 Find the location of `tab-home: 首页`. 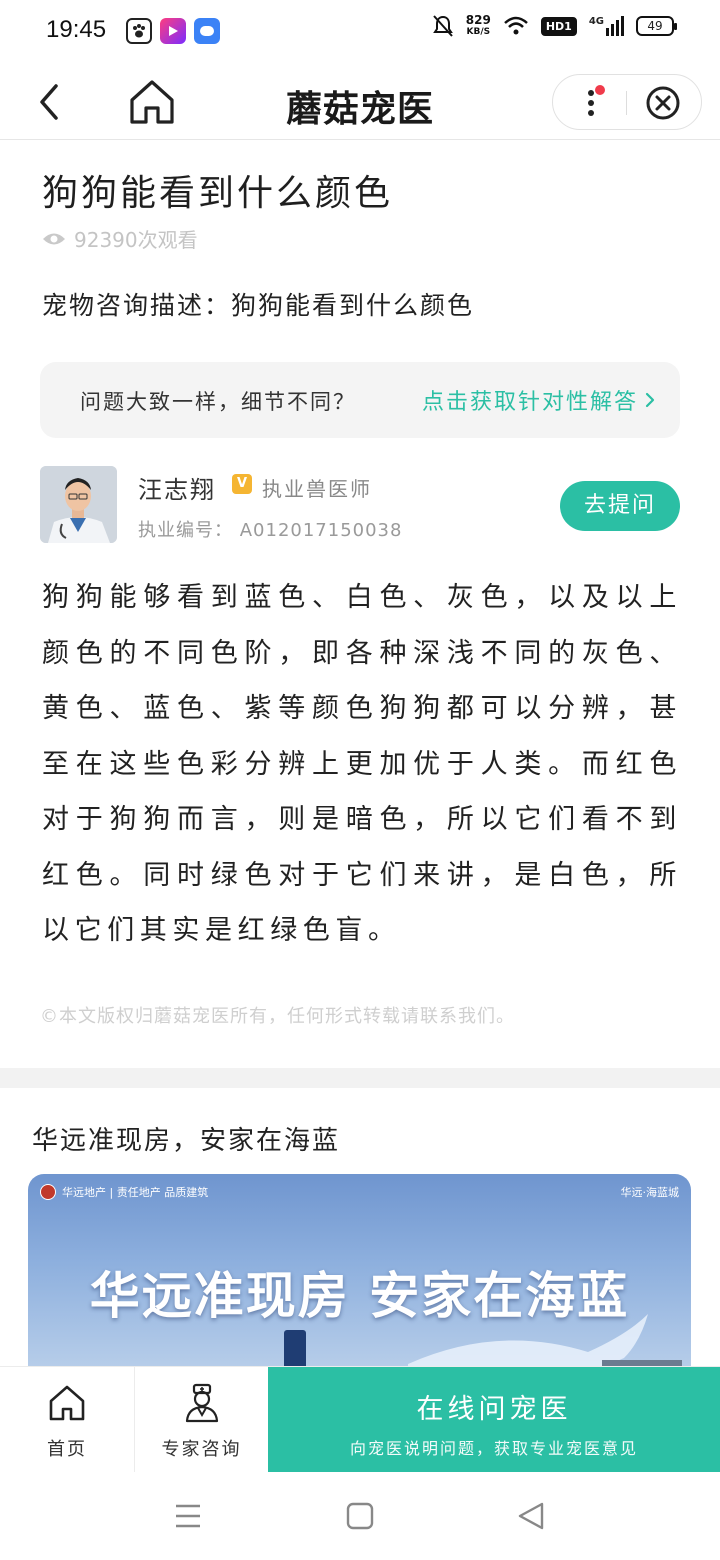

tab-home: 首页 is located at coordinates (67, 1420).